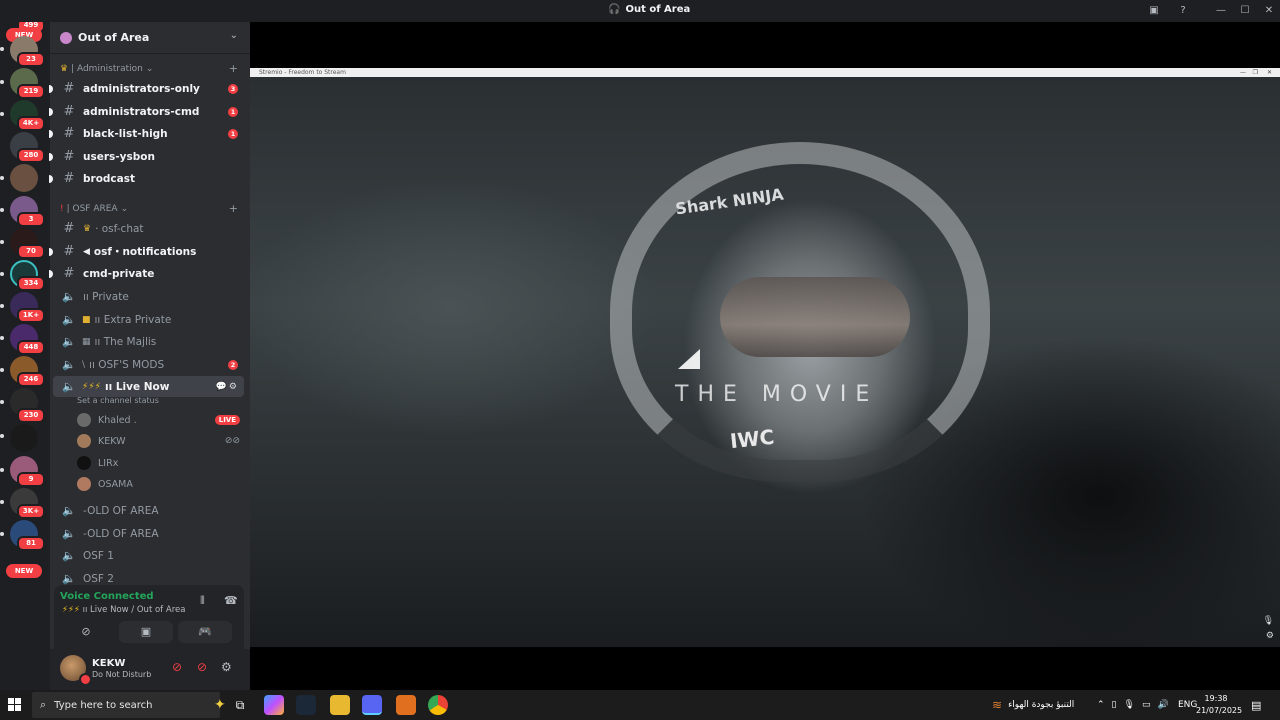  I want to click on crown-icon: ♛, so click(64, 69).